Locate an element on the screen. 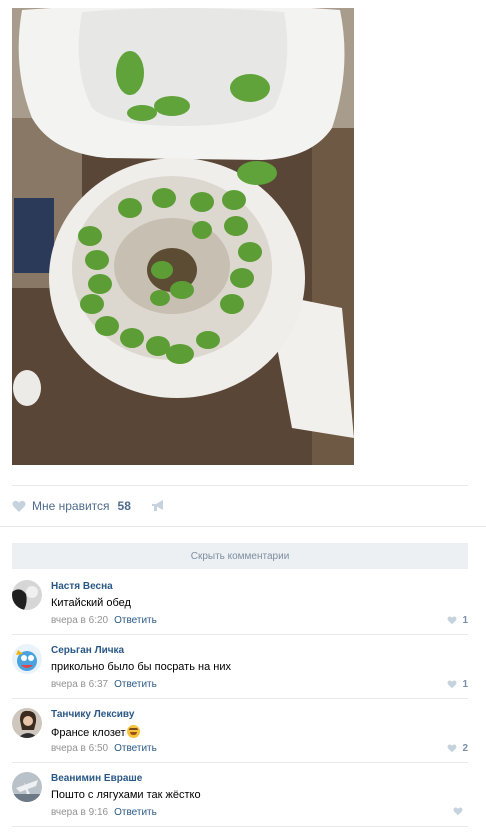 The image size is (486, 832). megaphone-icon is located at coordinates (158, 506).